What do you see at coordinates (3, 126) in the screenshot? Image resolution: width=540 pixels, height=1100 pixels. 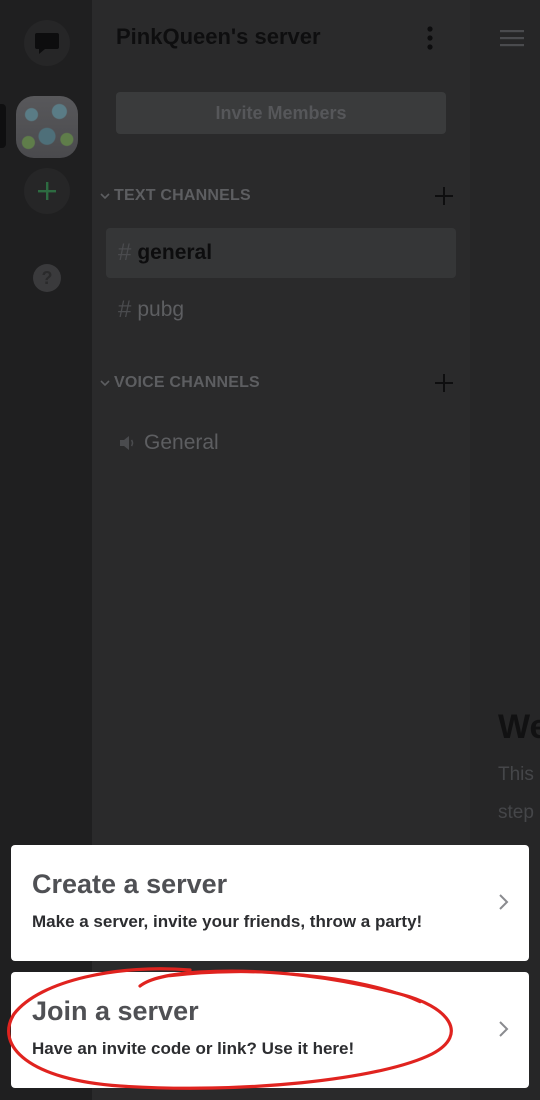 I see `selected-server-indicator` at bounding box center [3, 126].